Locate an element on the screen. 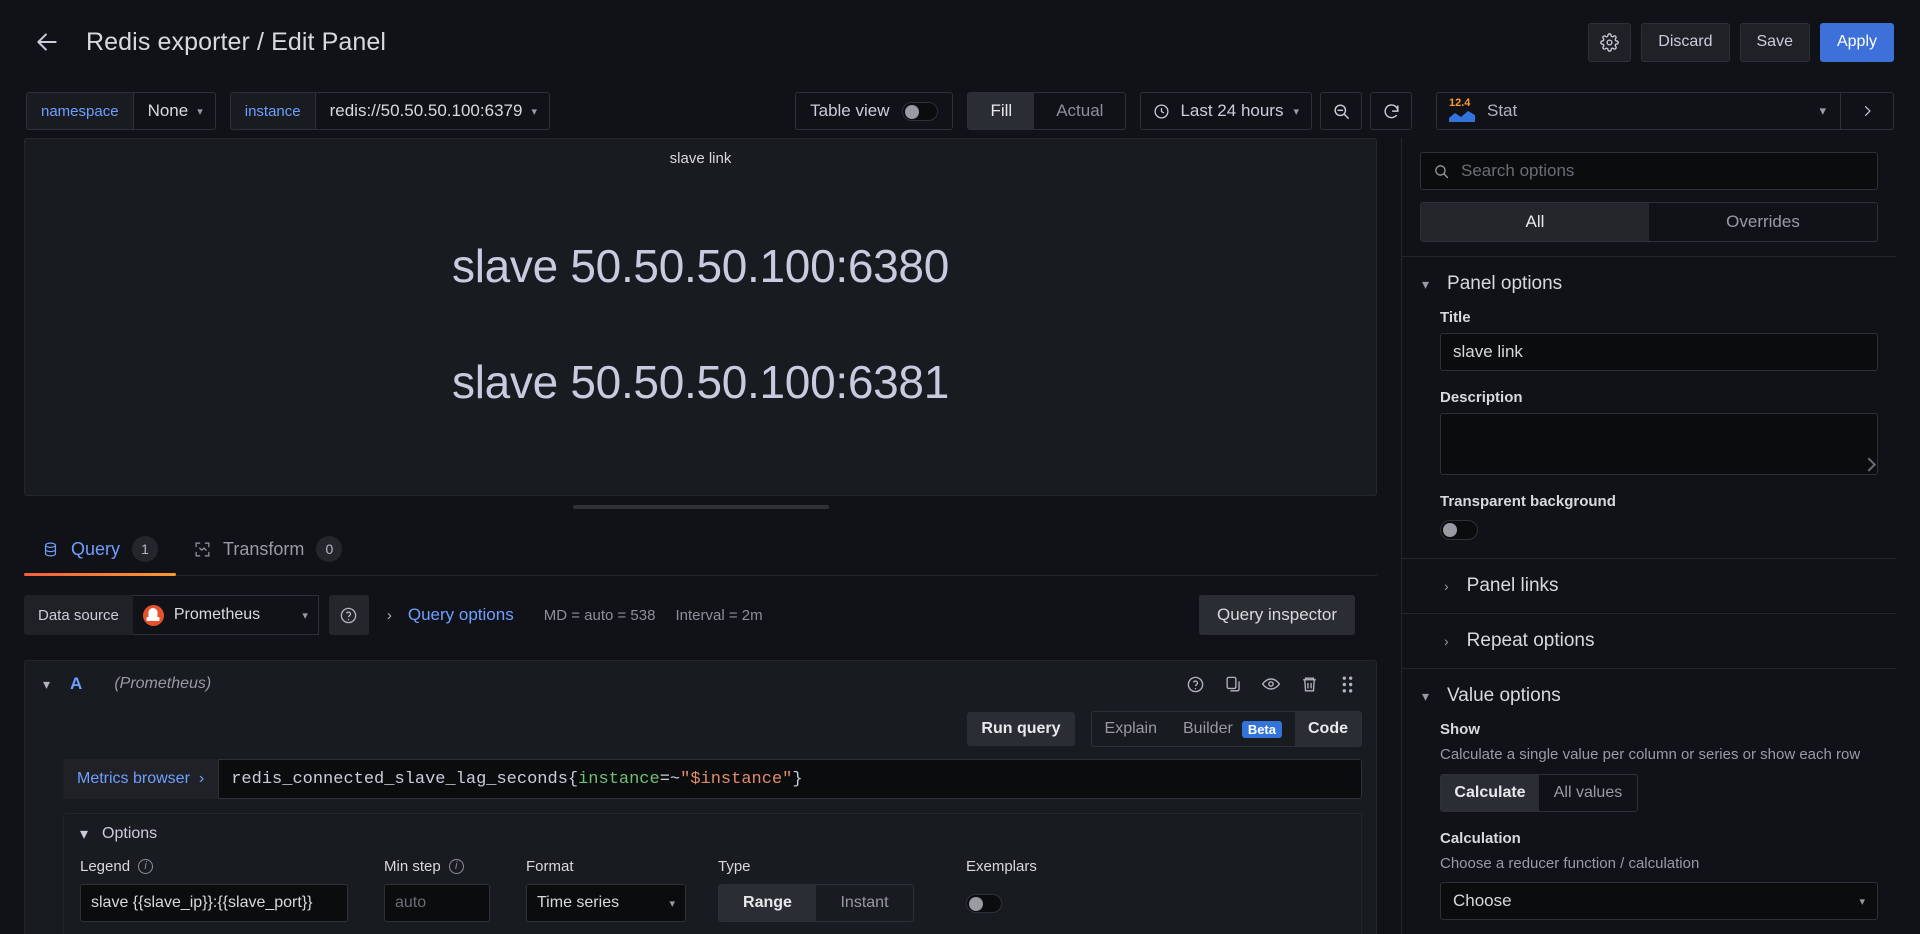 The image size is (1920, 934). copy-icon is located at coordinates (1233, 684).